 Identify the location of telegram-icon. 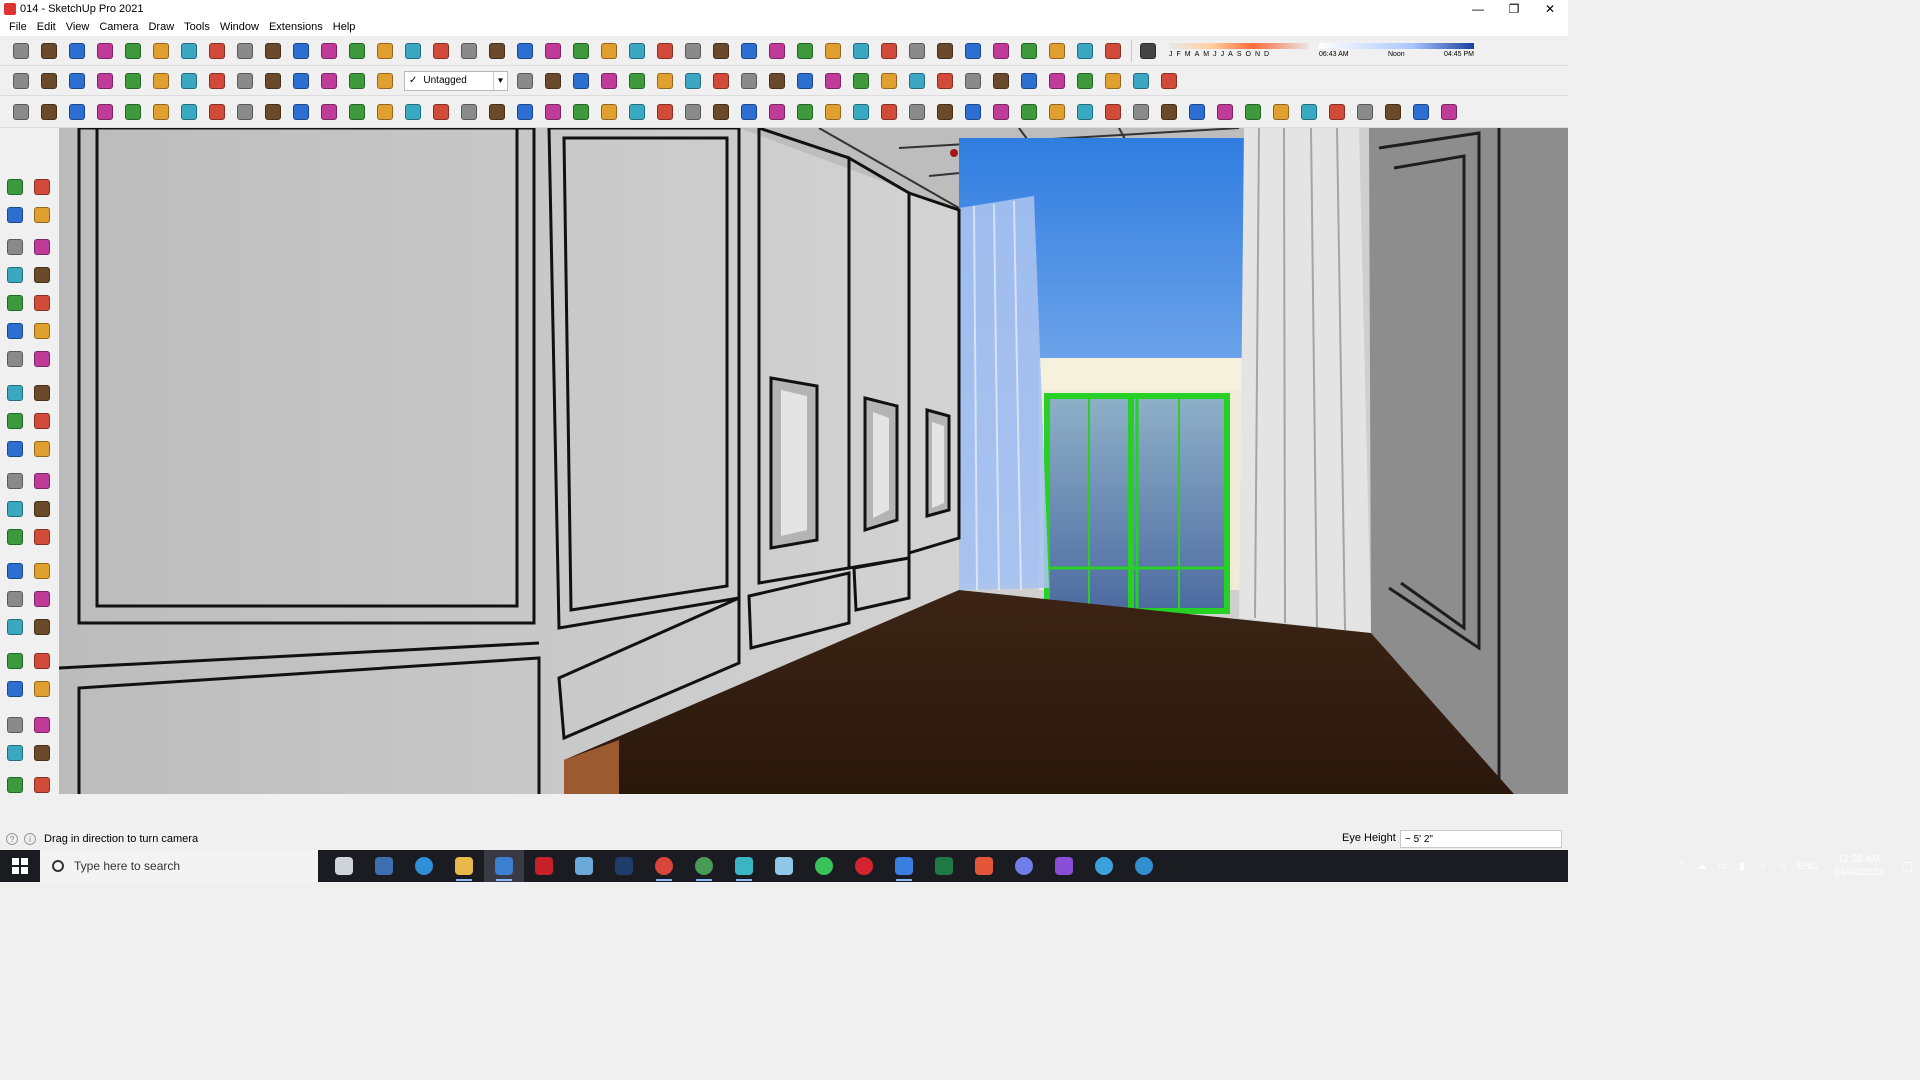
(1104, 866).